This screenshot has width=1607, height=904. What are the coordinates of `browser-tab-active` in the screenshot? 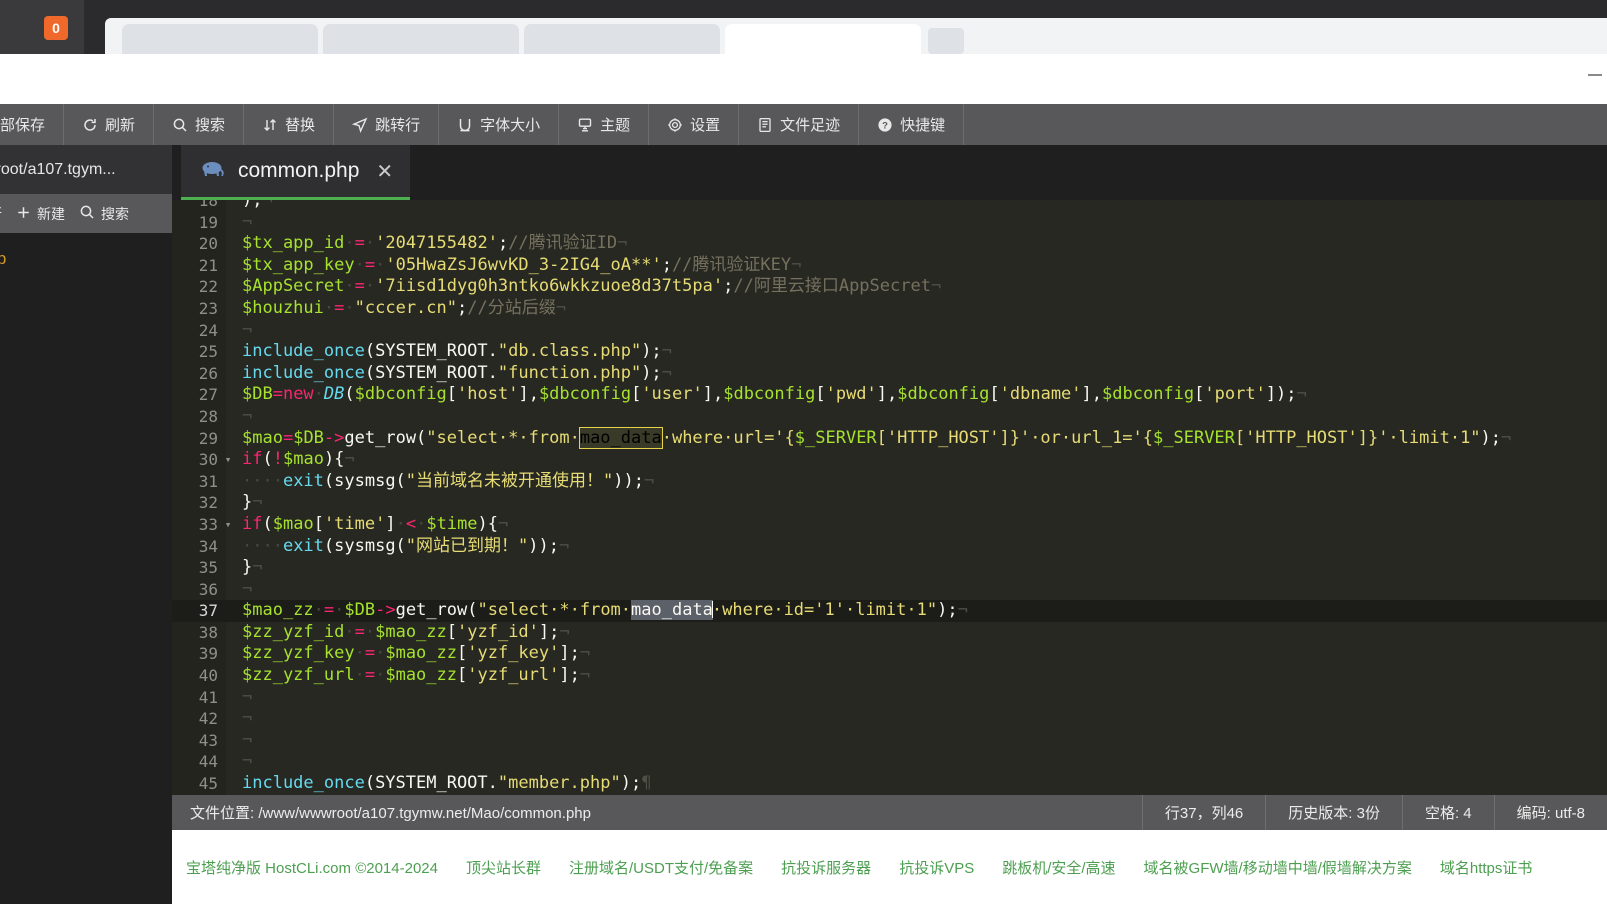 It's located at (823, 39).